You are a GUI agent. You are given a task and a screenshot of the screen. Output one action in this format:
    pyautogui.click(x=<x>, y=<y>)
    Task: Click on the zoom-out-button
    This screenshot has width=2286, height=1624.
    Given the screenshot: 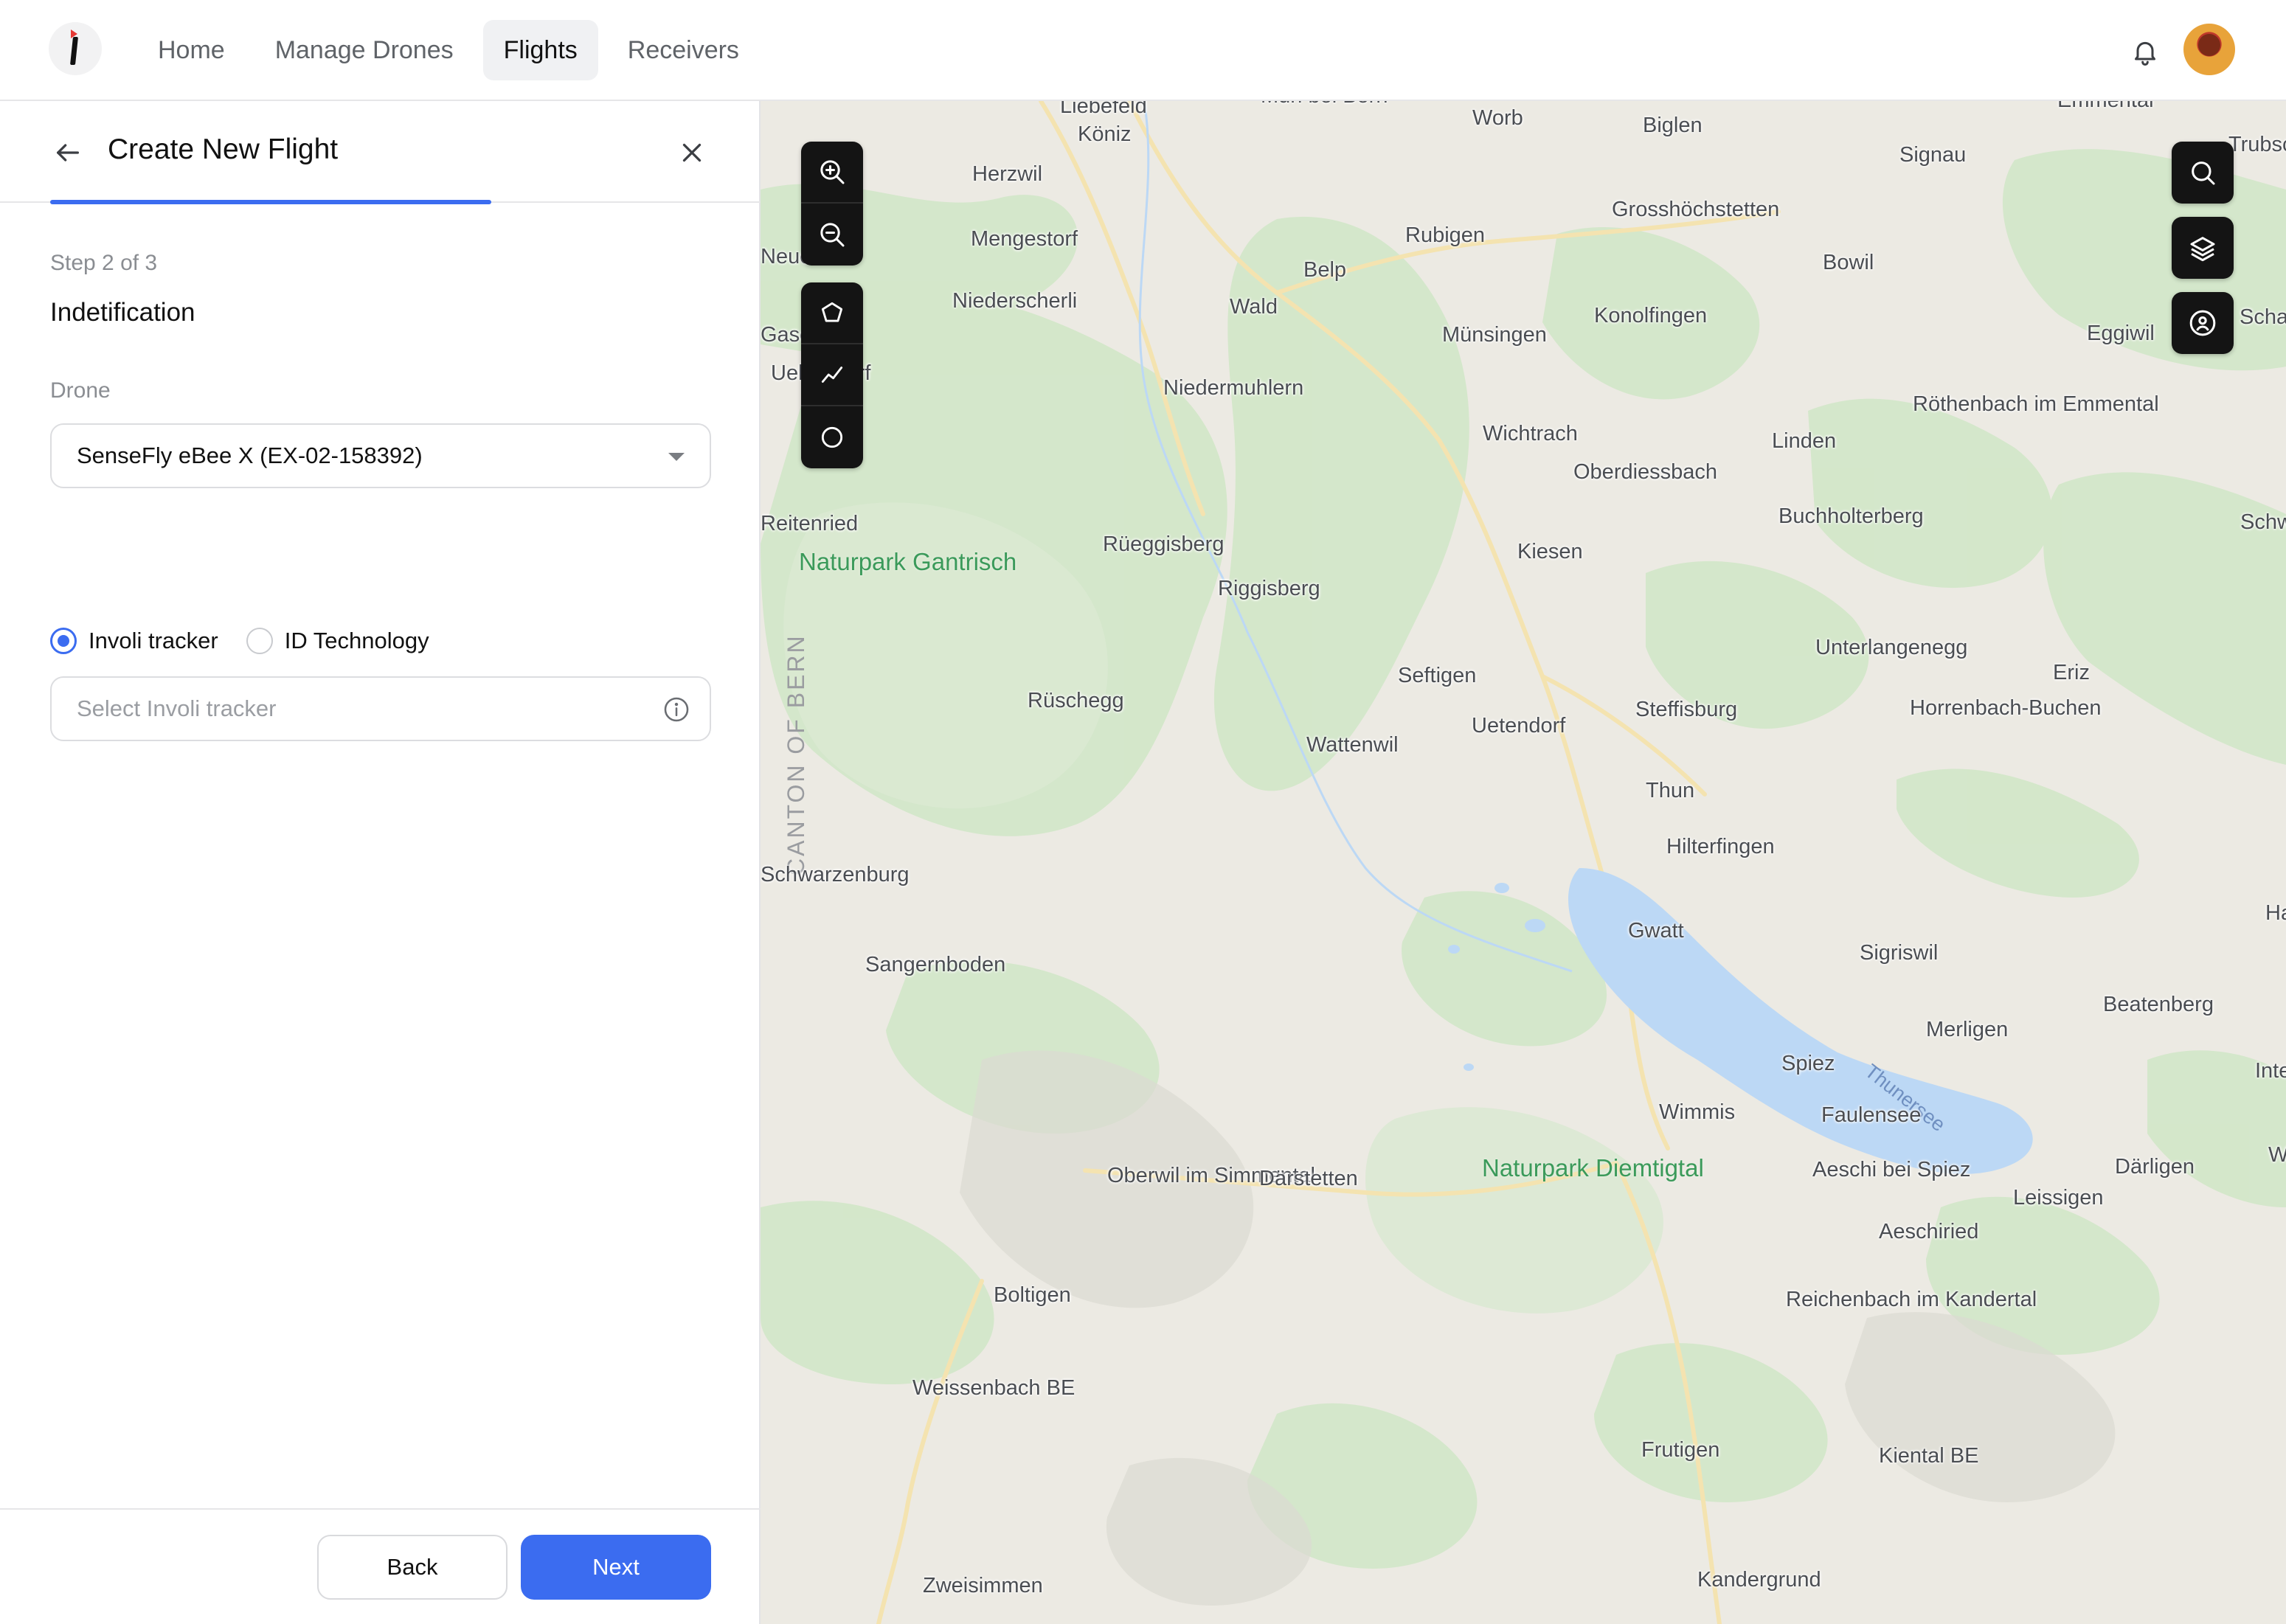 What is the action you would take?
    pyautogui.click(x=832, y=235)
    